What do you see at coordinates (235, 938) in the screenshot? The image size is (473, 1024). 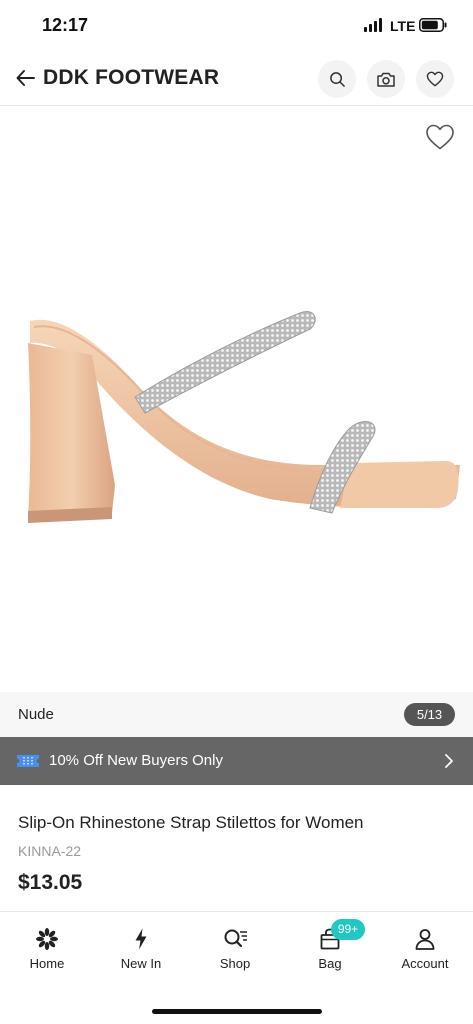 I see `search-list-icon` at bounding box center [235, 938].